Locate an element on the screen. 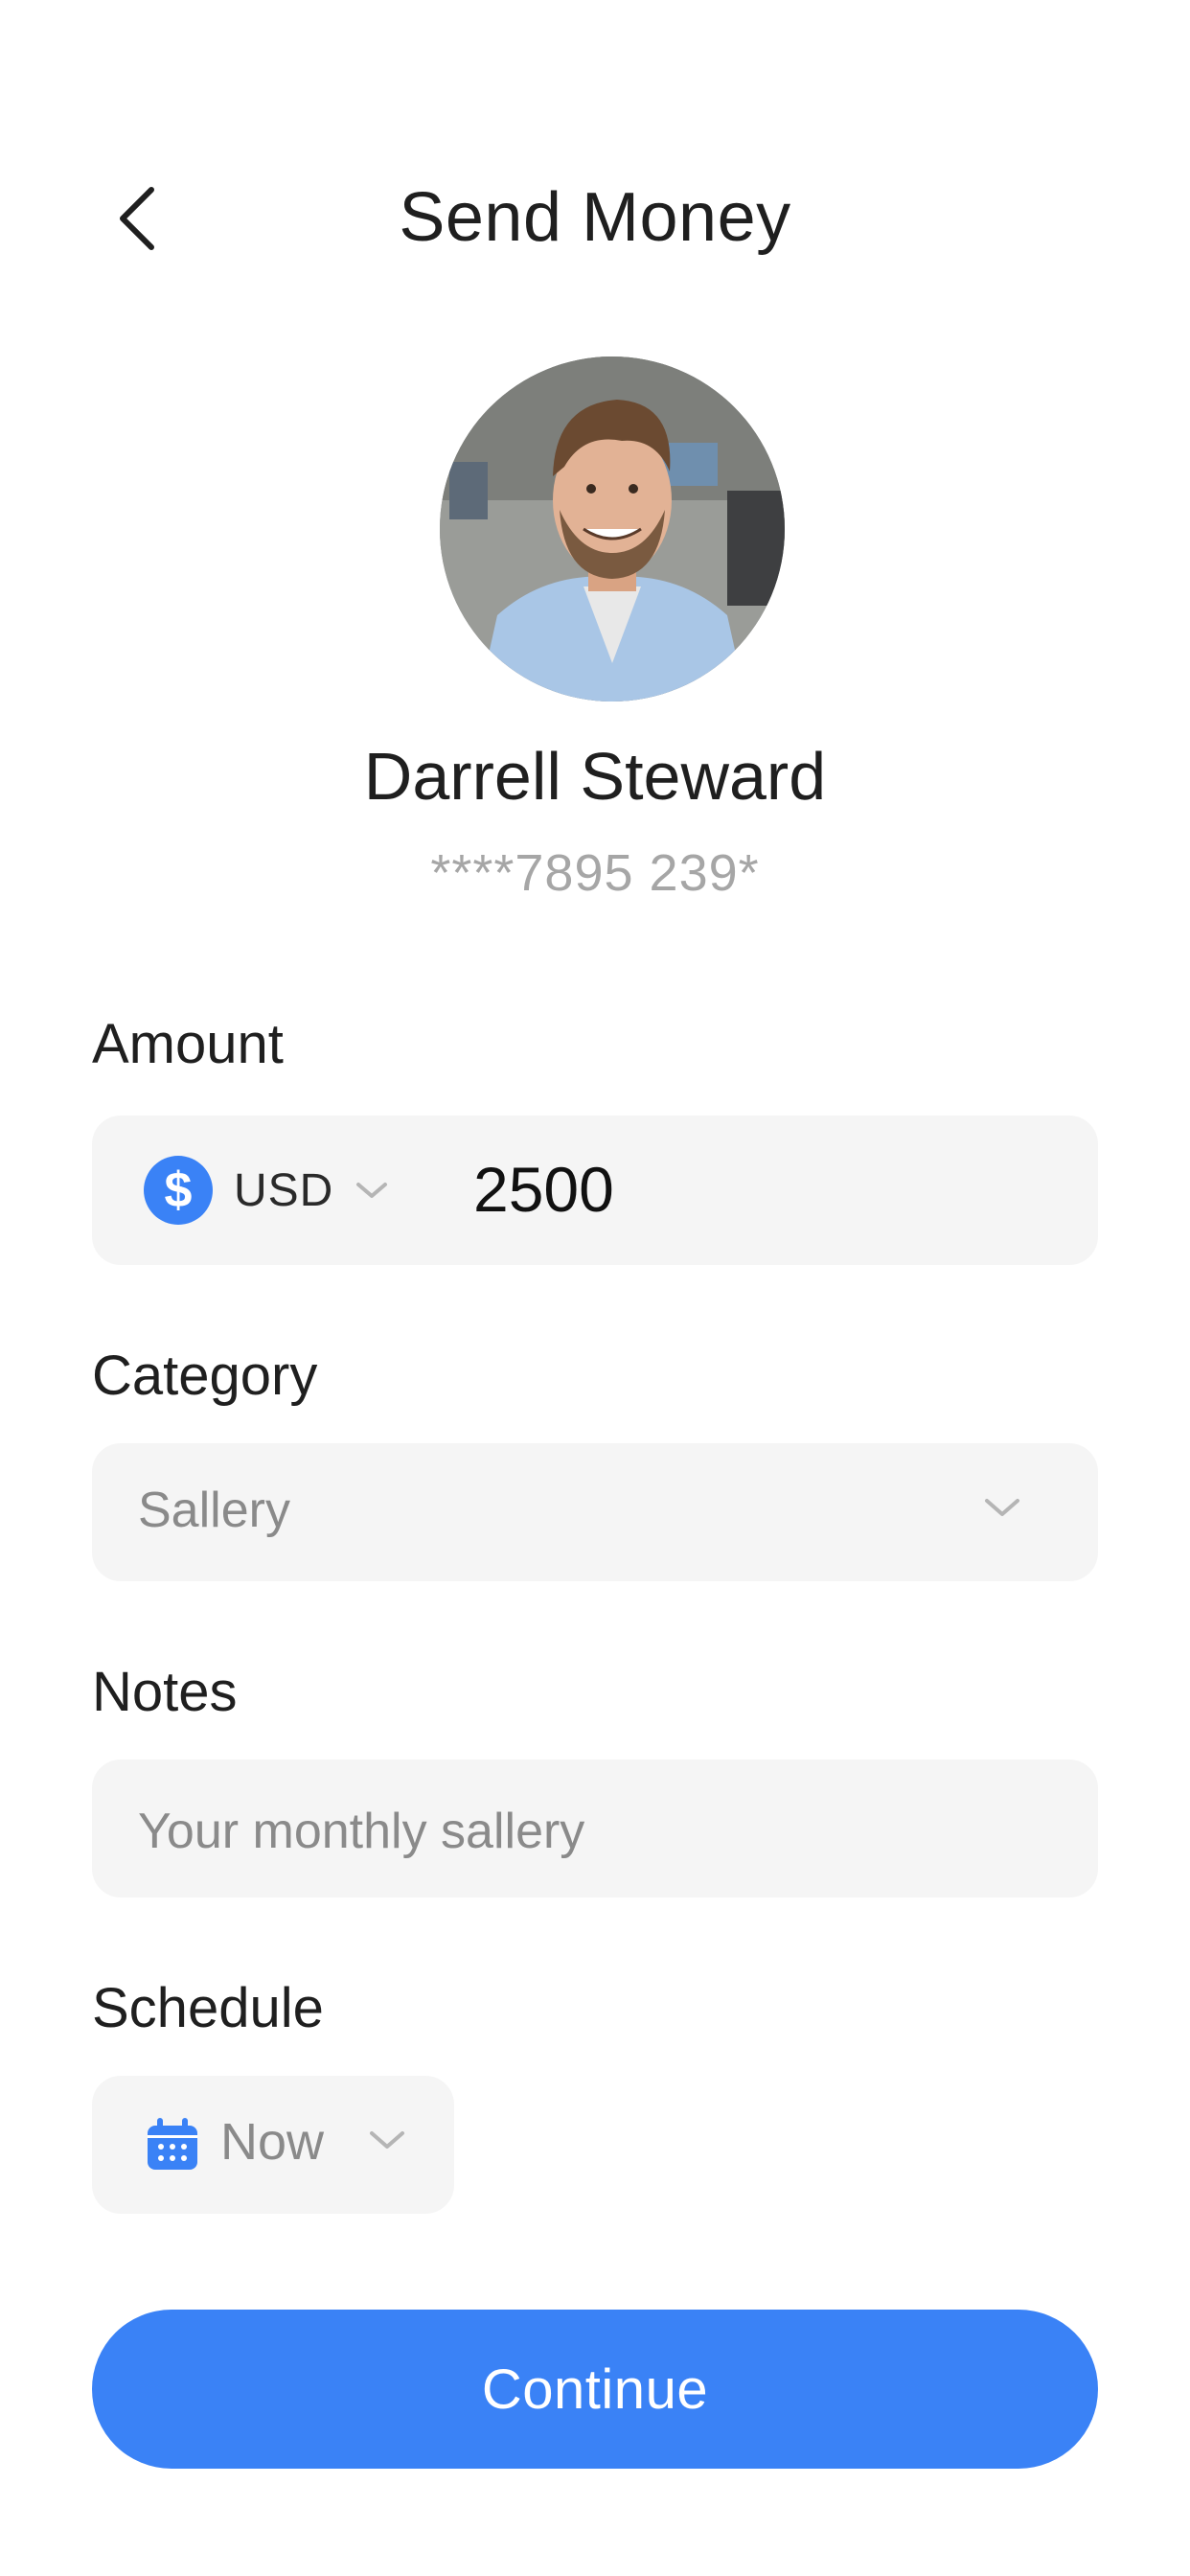 This screenshot has height=2576, width=1190. avatar is located at coordinates (612, 529).